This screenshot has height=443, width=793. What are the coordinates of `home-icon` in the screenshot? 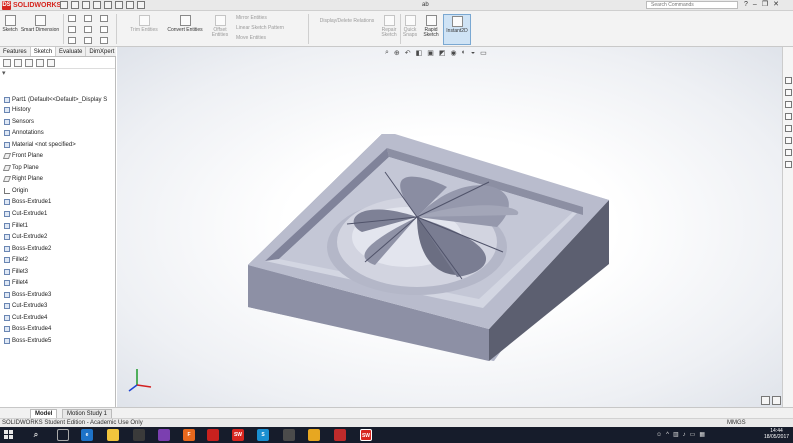 It's located at (788, 80).